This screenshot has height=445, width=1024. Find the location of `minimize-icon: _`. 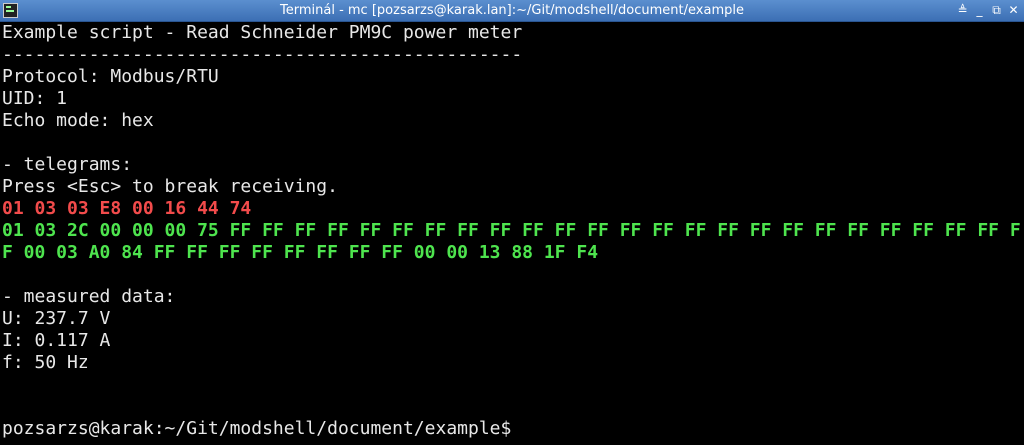

minimize-icon: _ is located at coordinates (979, 10).